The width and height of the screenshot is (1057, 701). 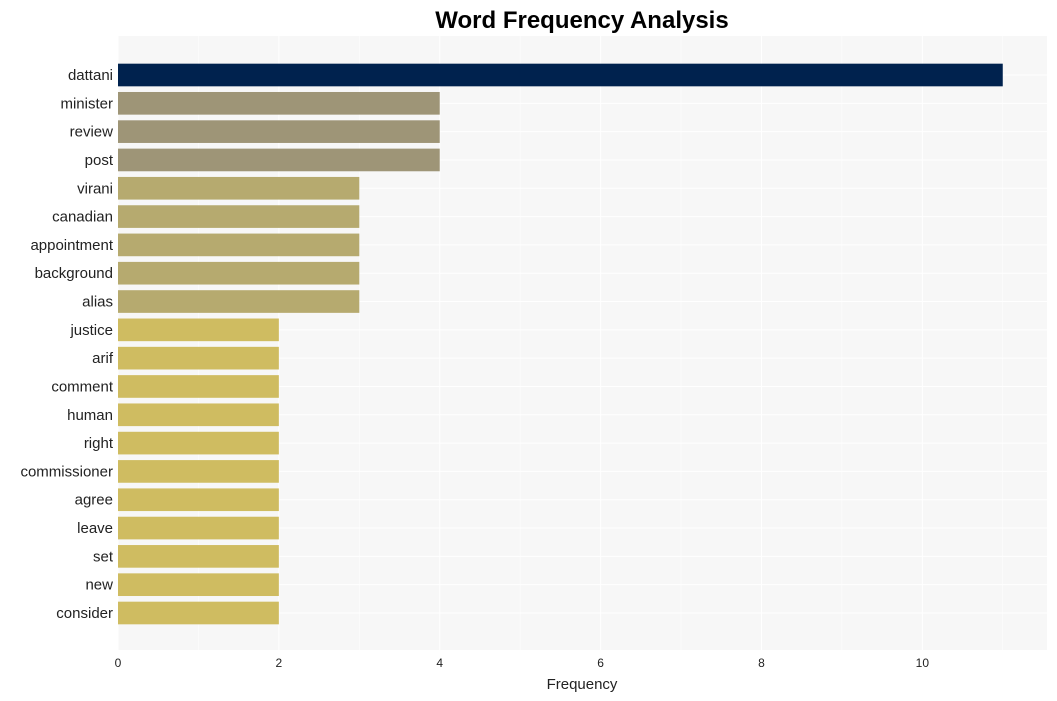 I want to click on bar-leave, so click(x=198, y=528).